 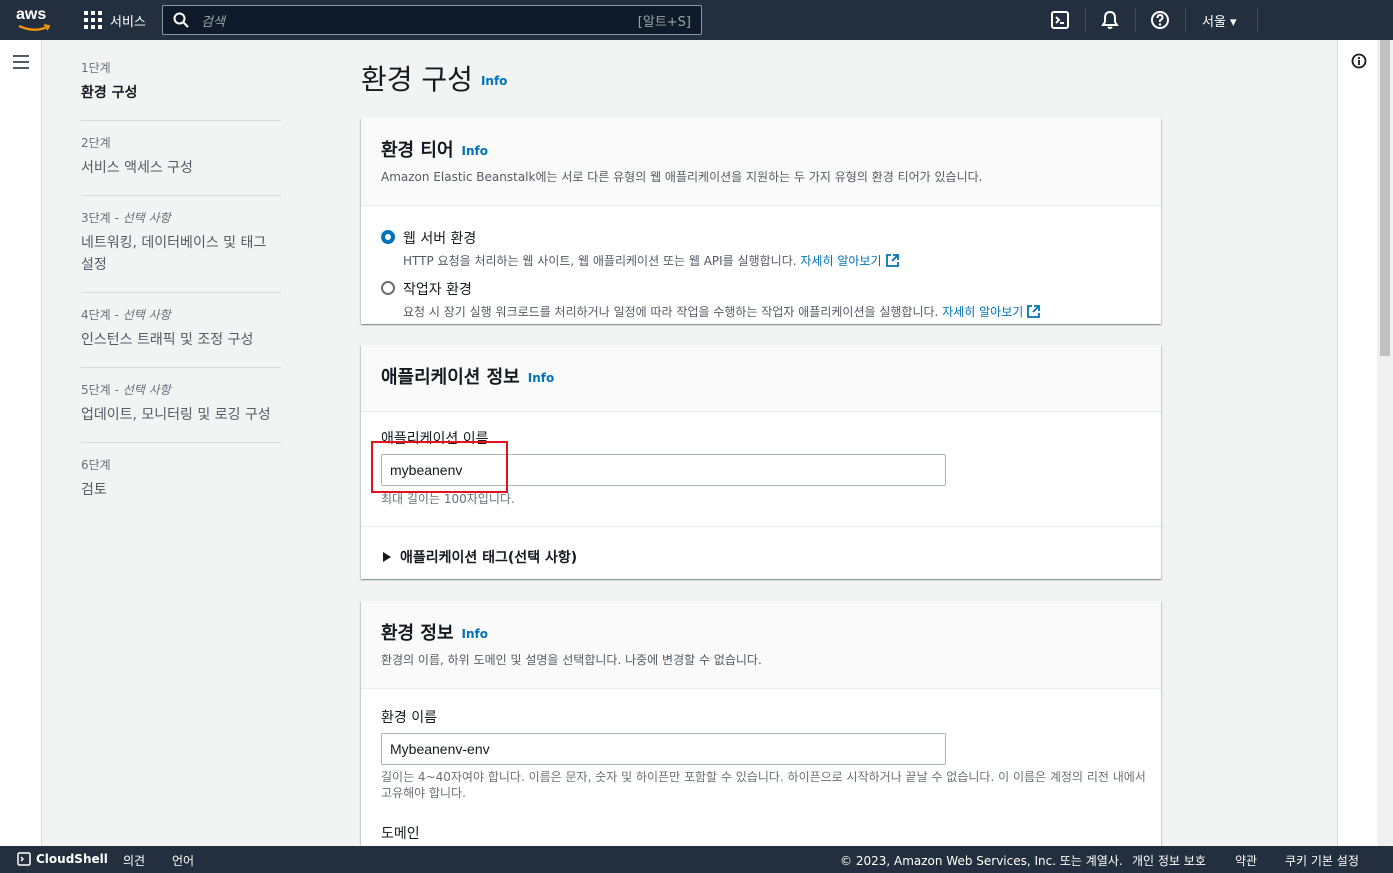 What do you see at coordinates (94, 490) in the screenshot?
I see `step-title: 검토` at bounding box center [94, 490].